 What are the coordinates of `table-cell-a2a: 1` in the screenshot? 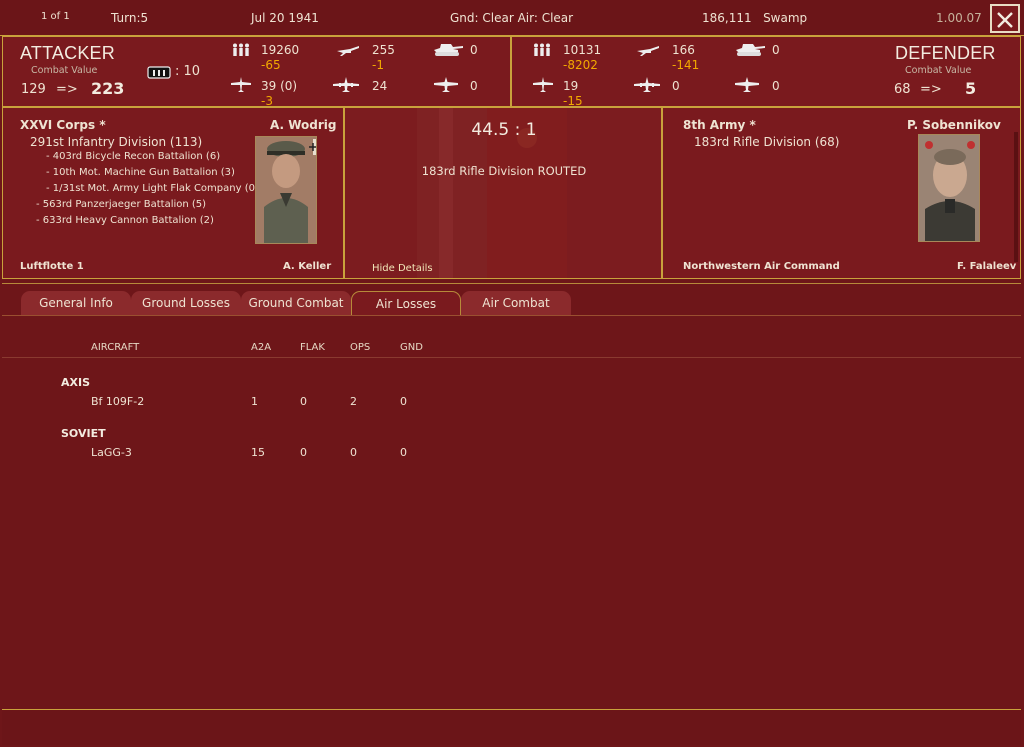 It's located at (254, 401).